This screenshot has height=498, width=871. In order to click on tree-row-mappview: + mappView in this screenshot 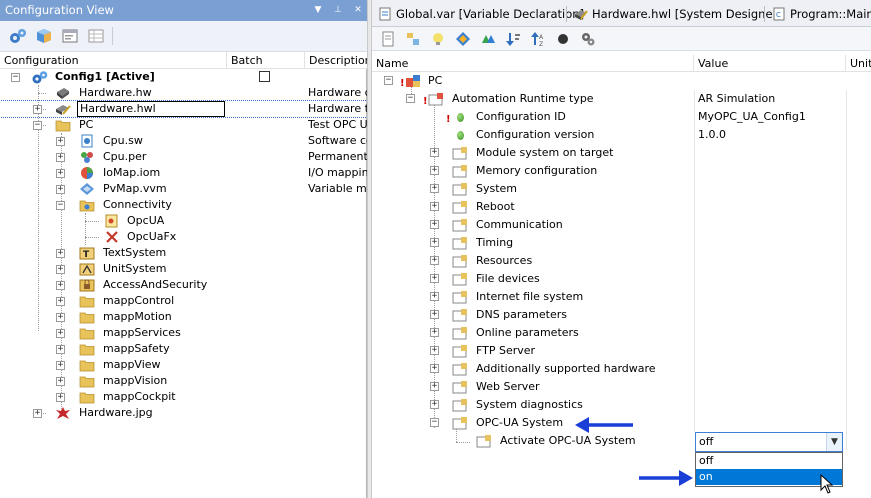, I will do `click(183, 365)`.